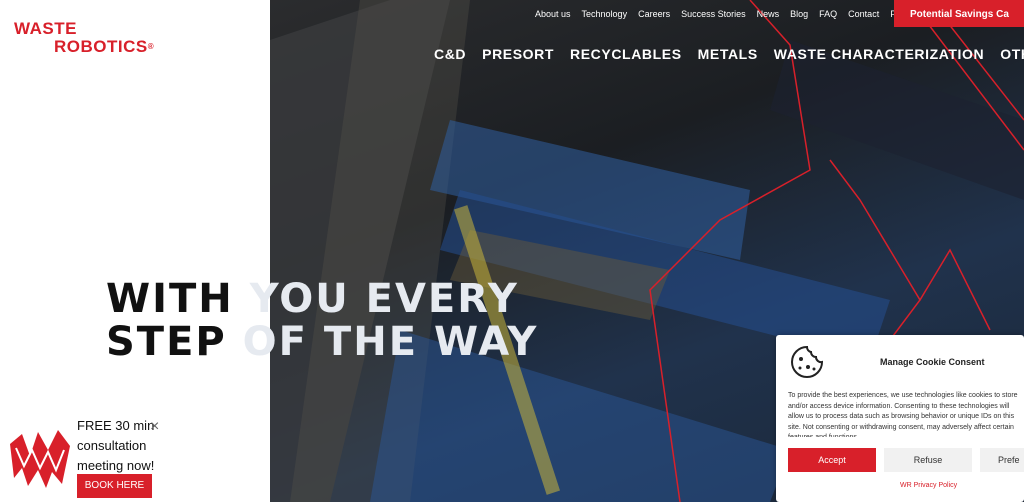 The width and height of the screenshot is (1024, 502). What do you see at coordinates (828, 14) in the screenshot?
I see `nav-faq: FAQ` at bounding box center [828, 14].